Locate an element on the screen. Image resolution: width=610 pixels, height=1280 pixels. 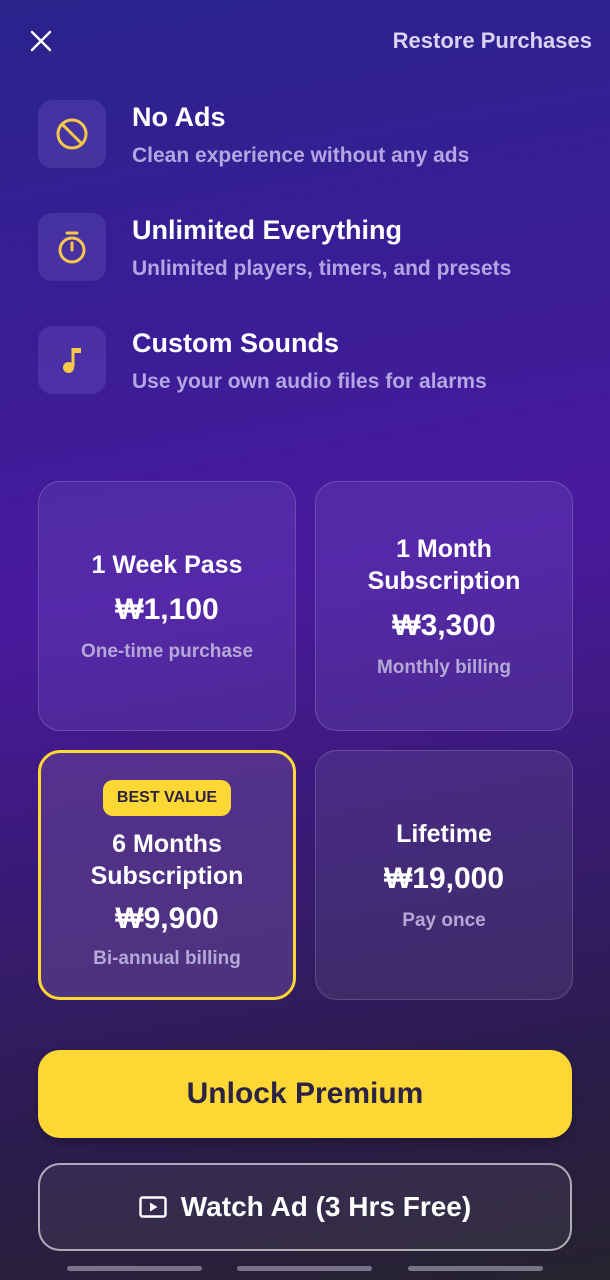
plan-note: Monthly billing is located at coordinates (444, 667).